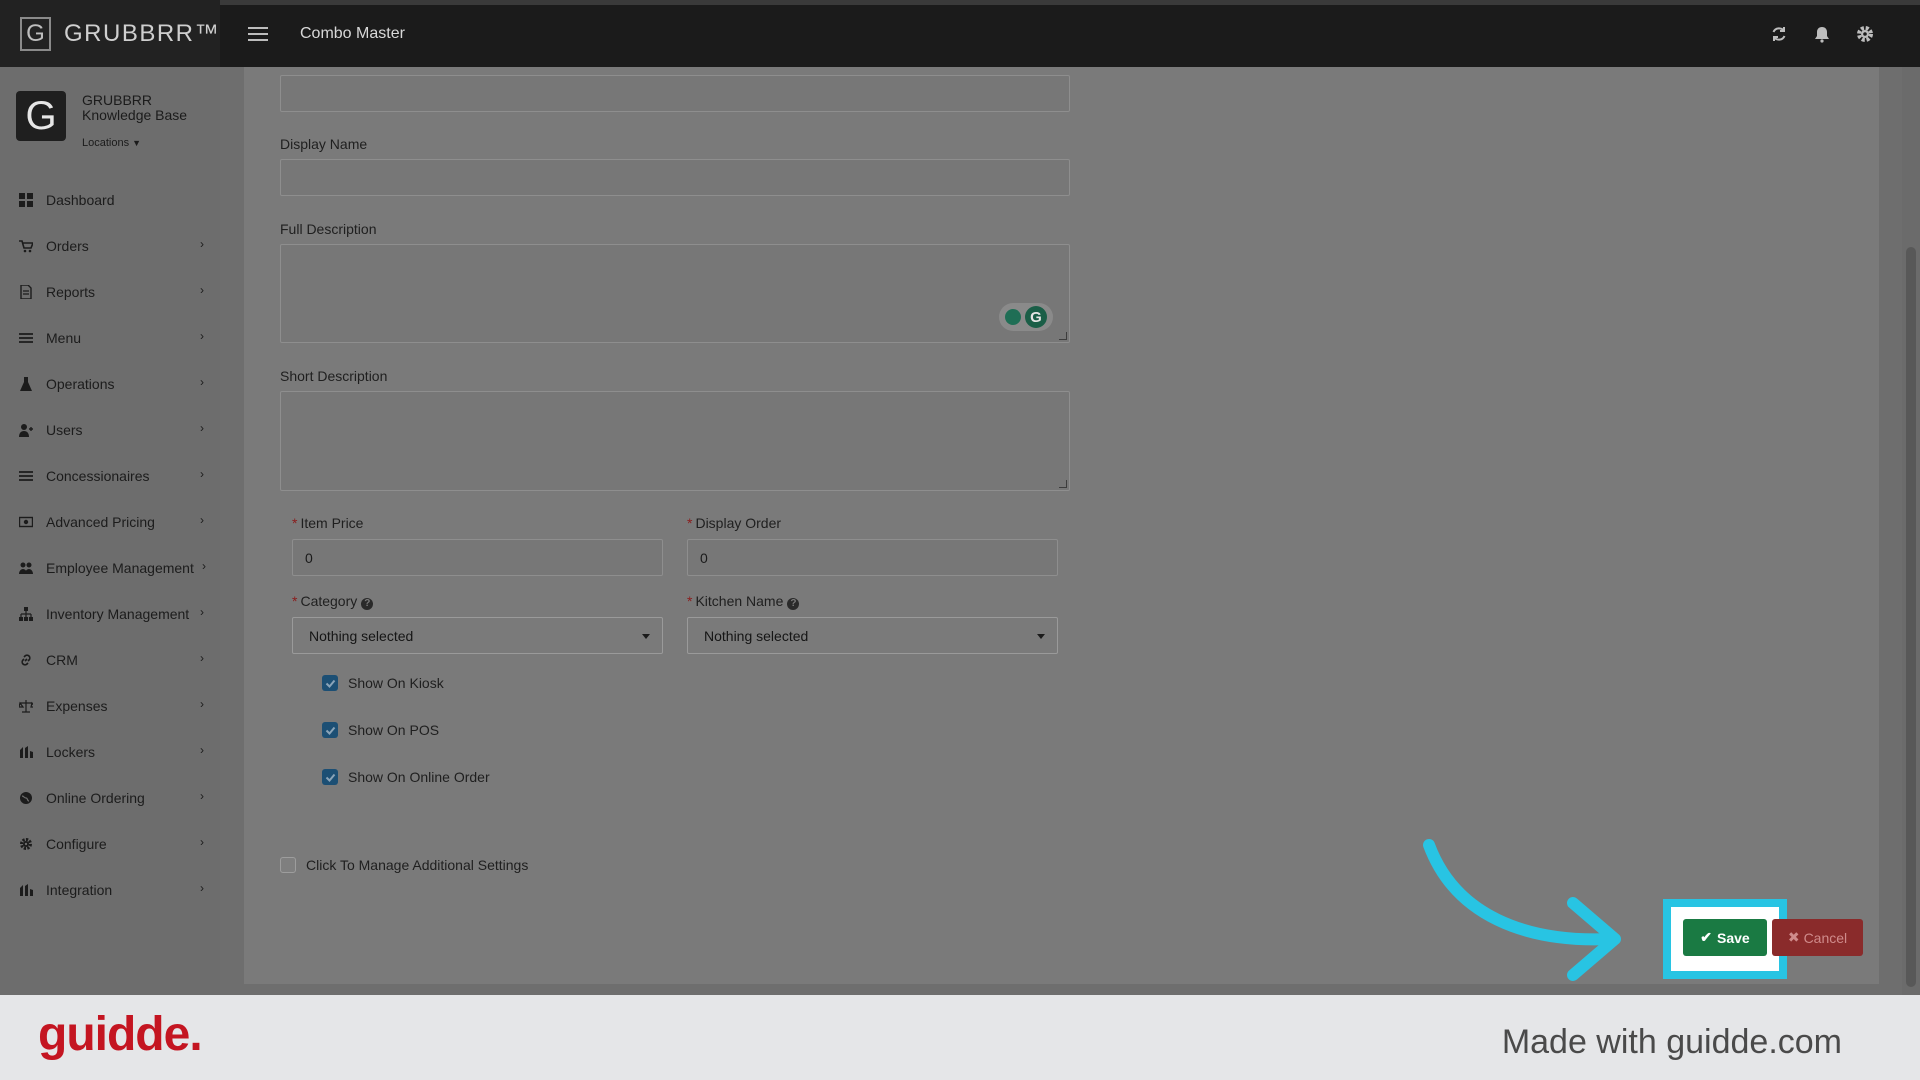  I want to click on additional-settings-checkbox: Click To Manage Additional Settings, so click(404, 865).